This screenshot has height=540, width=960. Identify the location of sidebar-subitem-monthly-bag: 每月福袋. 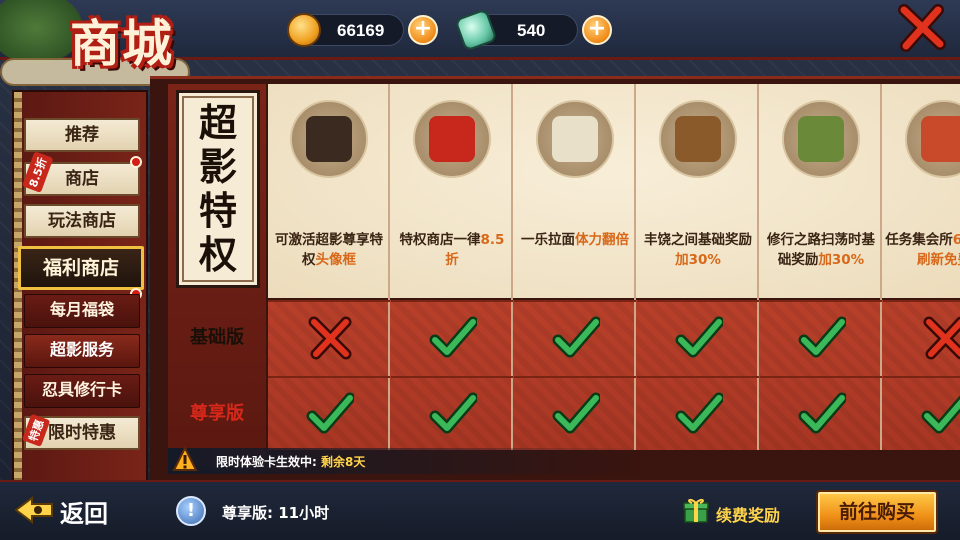
(82, 311).